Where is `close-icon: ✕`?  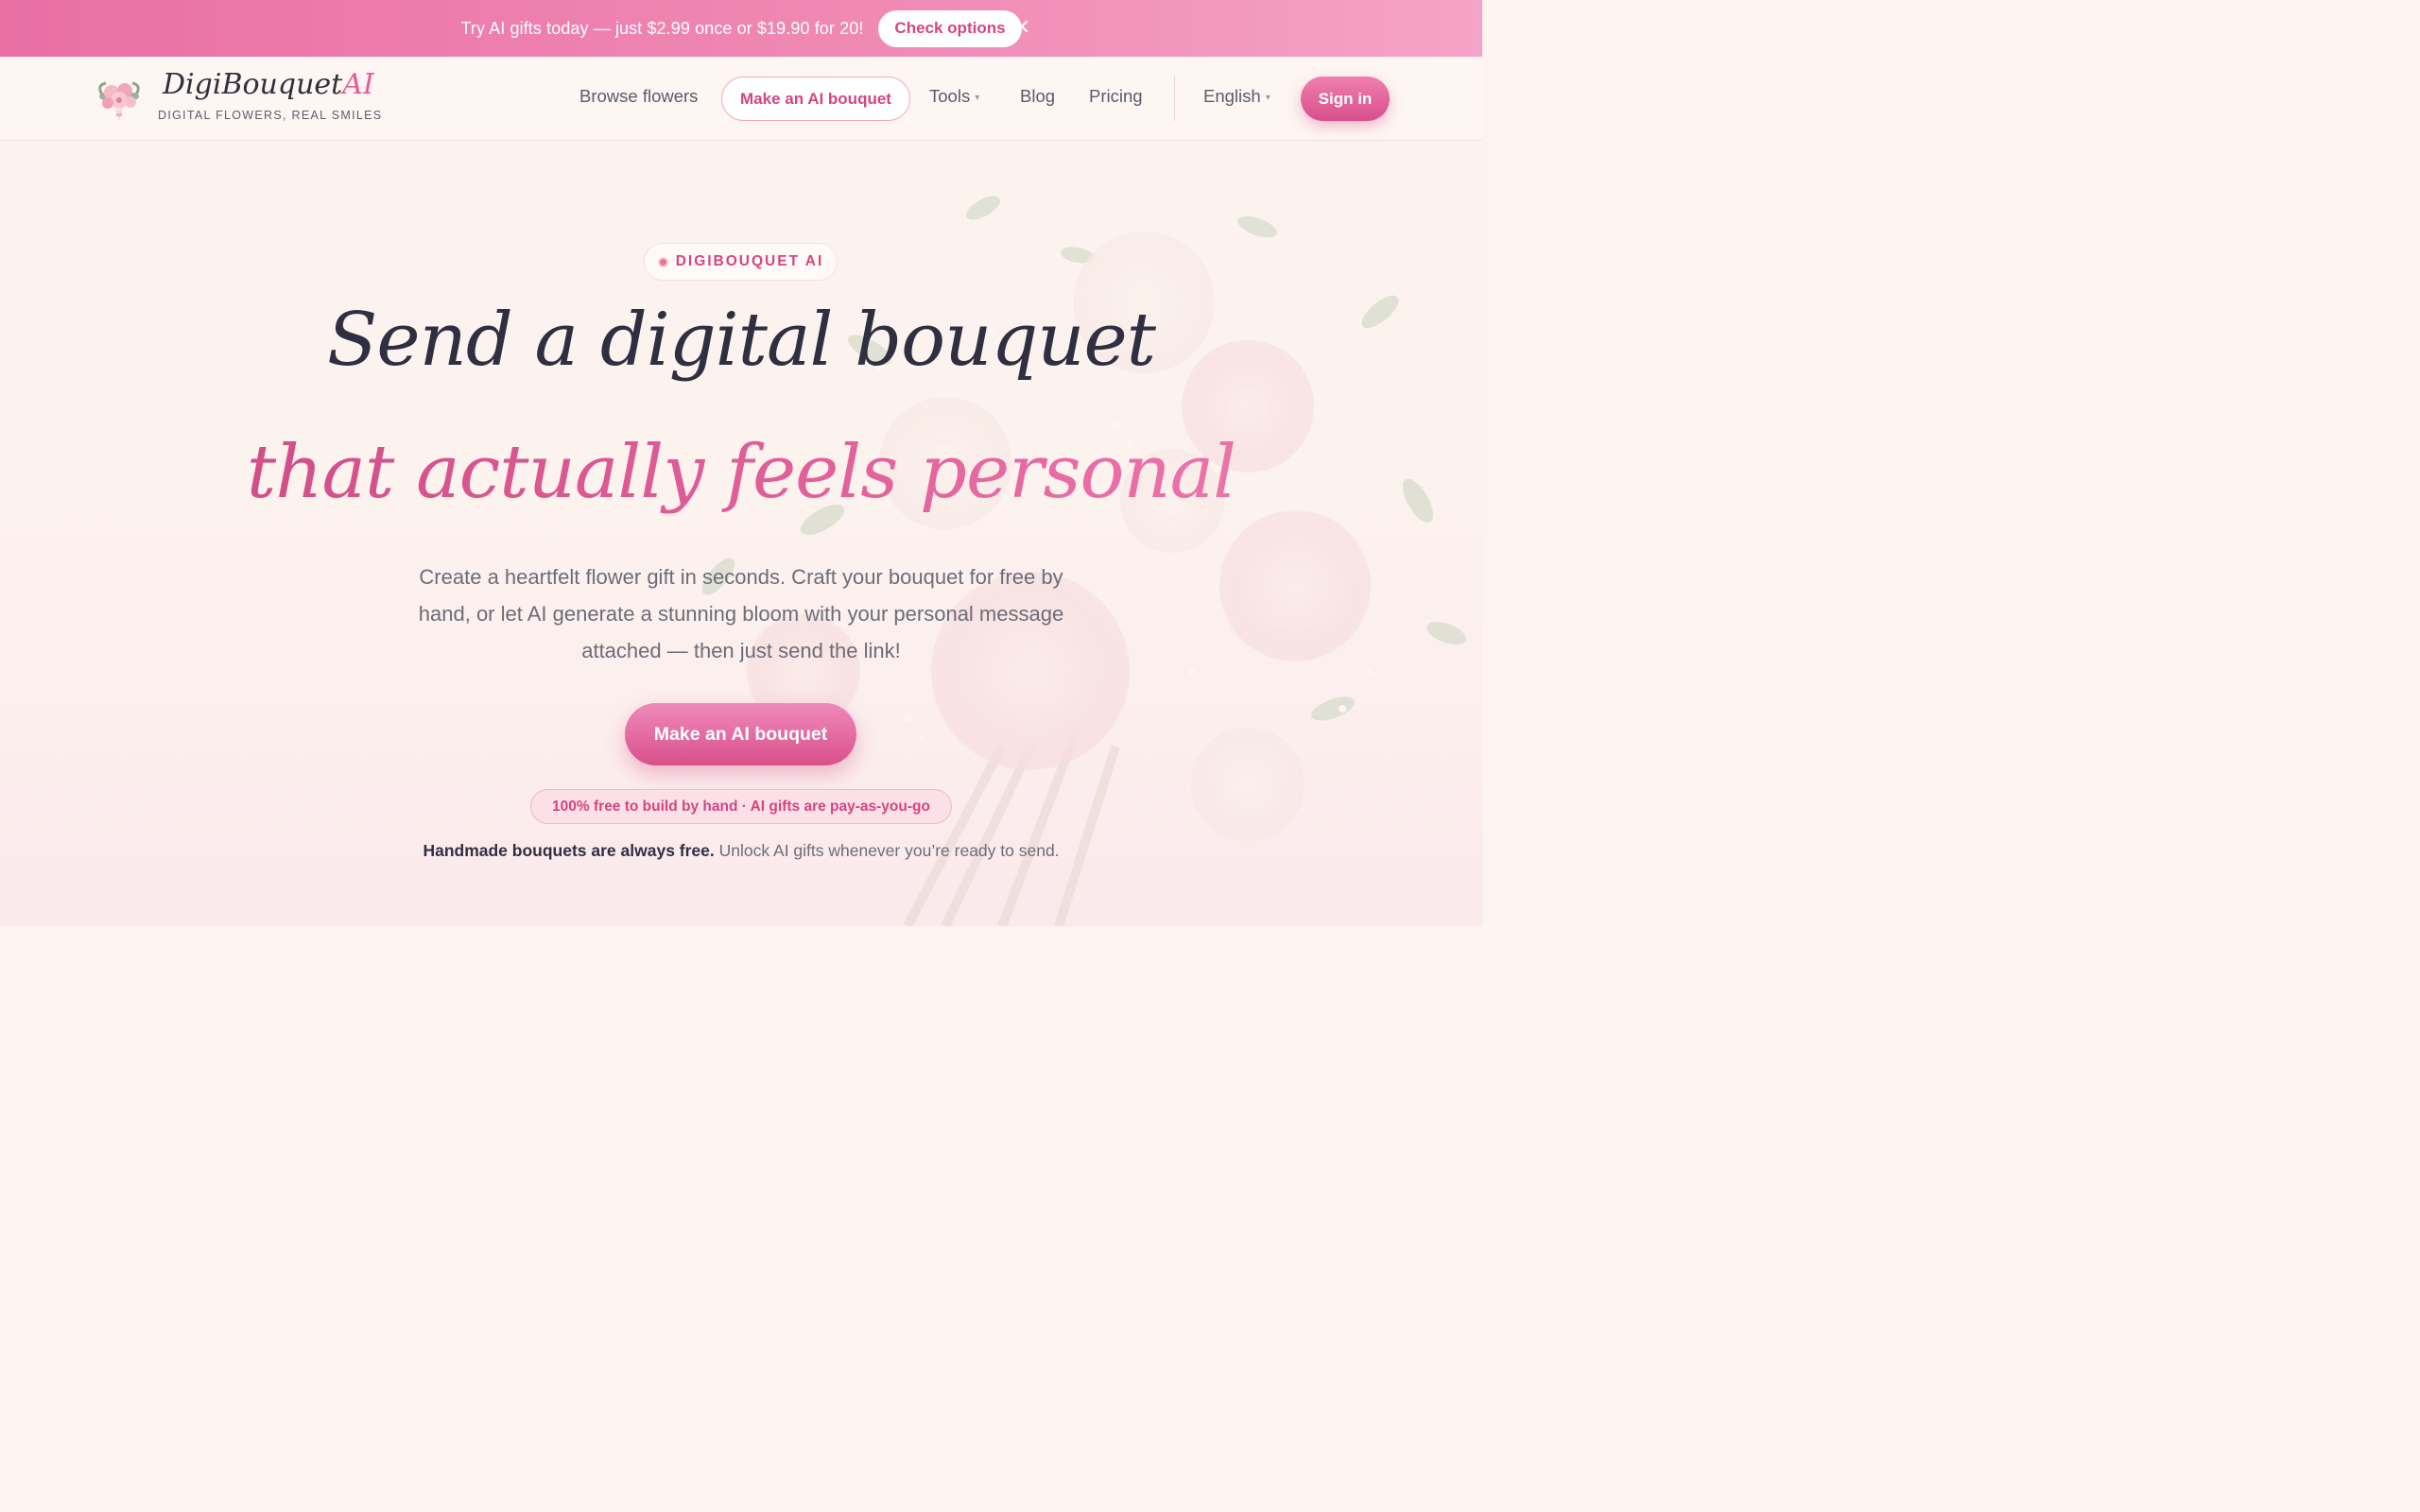 close-icon: ✕ is located at coordinates (1021, 27).